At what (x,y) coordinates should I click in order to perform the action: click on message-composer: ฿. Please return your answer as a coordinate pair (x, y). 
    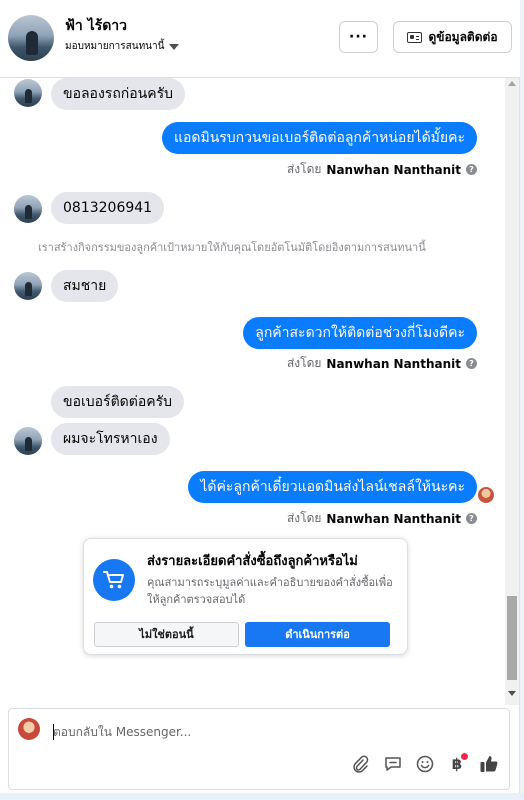
    Looking at the image, I should click on (259, 749).